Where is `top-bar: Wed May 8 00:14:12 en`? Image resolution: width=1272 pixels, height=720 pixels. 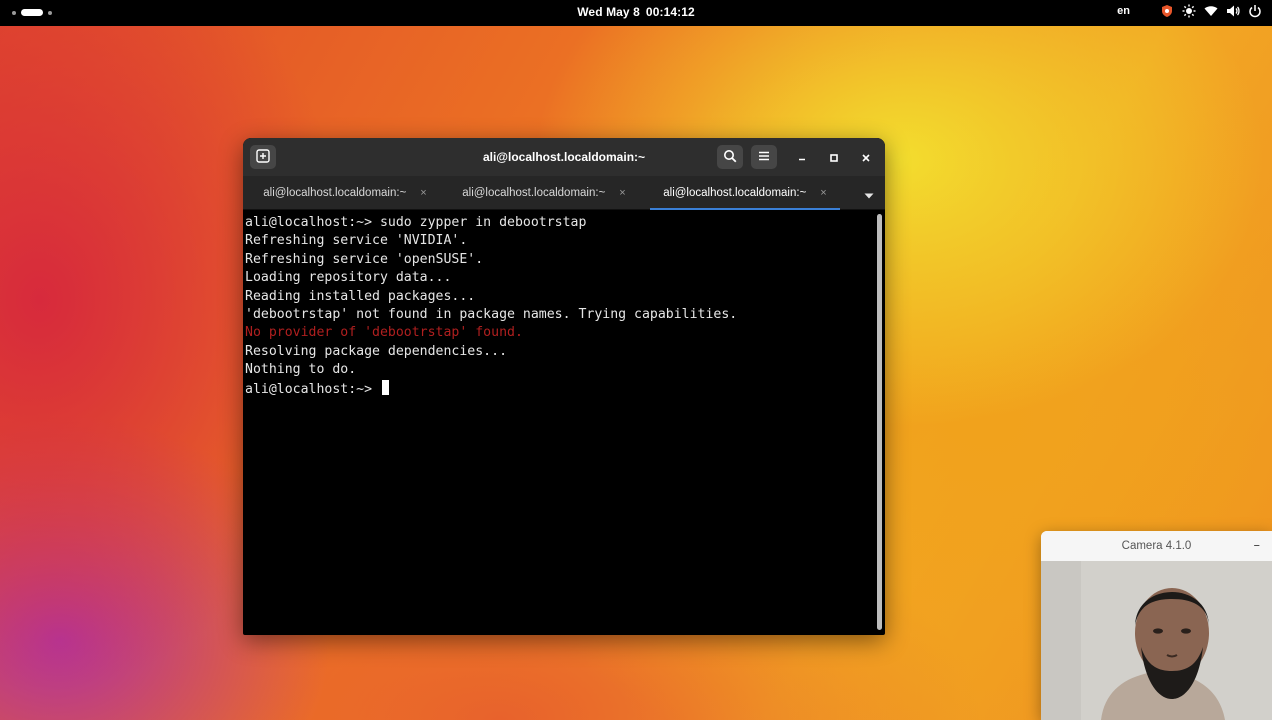
top-bar: Wed May 8 00:14:12 en is located at coordinates (636, 13).